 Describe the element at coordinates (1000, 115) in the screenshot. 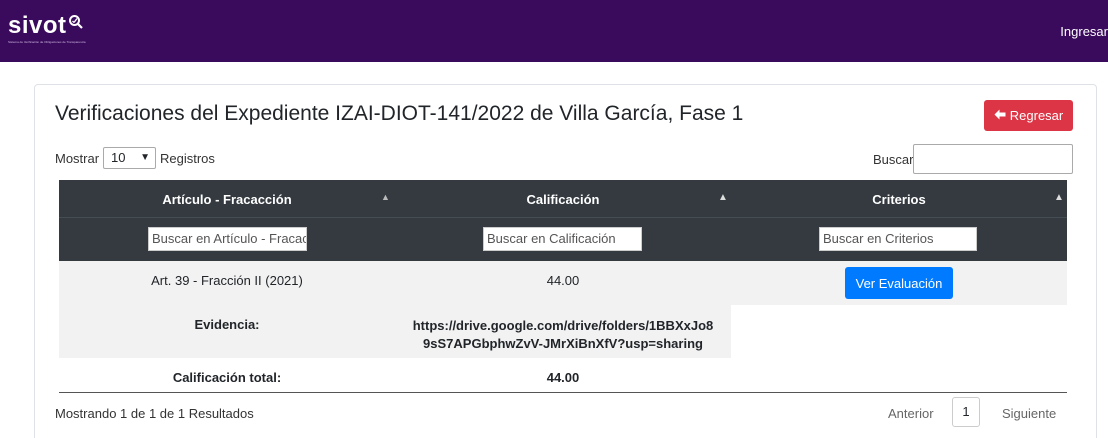

I see `arrow-left-icon` at that location.